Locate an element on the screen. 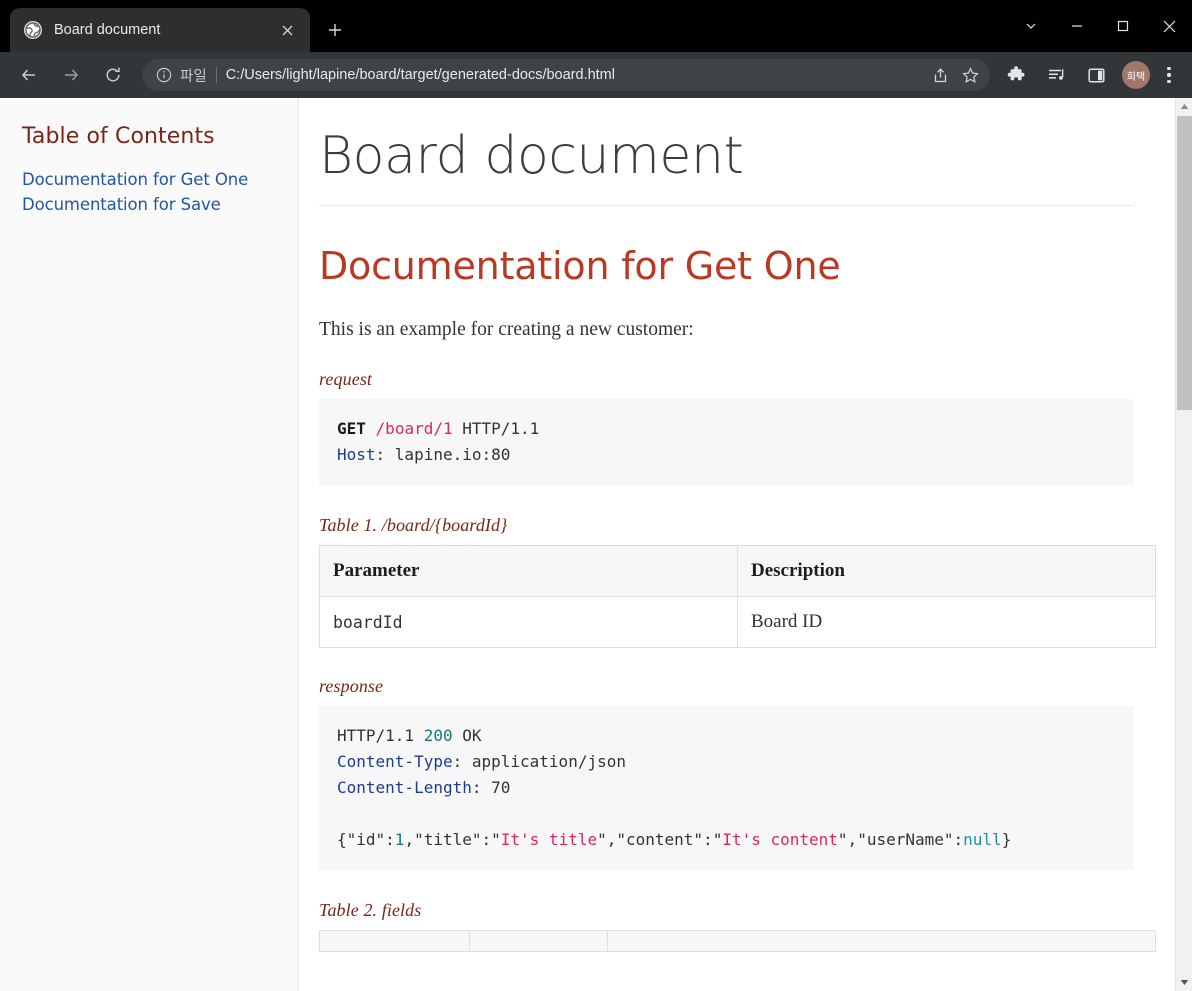  globe-icon is located at coordinates (33, 30).